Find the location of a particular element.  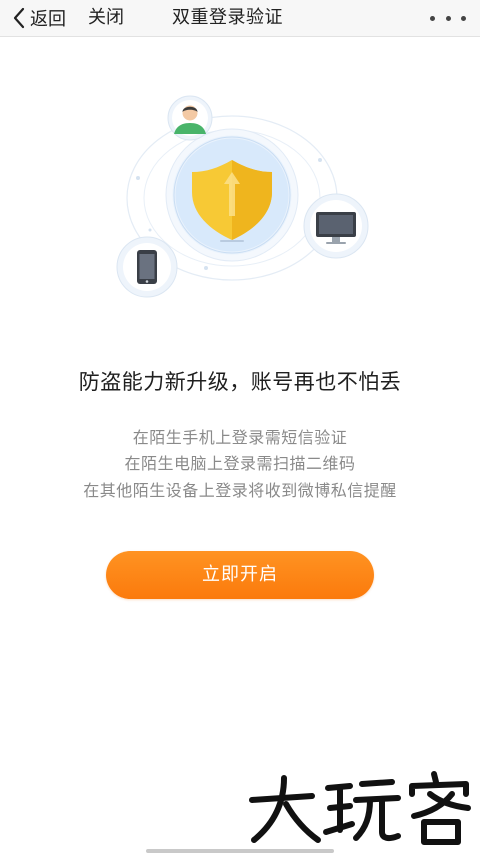

chevron-left-icon is located at coordinates (19, 18).